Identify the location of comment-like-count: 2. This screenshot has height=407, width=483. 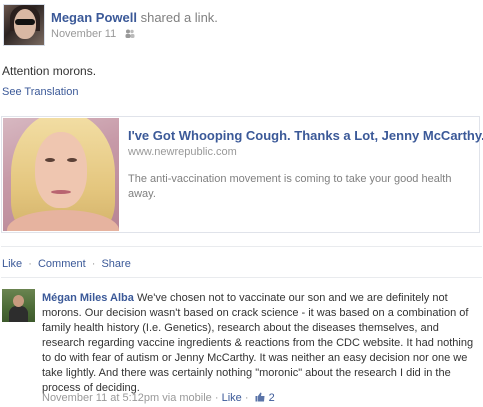
(272, 398).